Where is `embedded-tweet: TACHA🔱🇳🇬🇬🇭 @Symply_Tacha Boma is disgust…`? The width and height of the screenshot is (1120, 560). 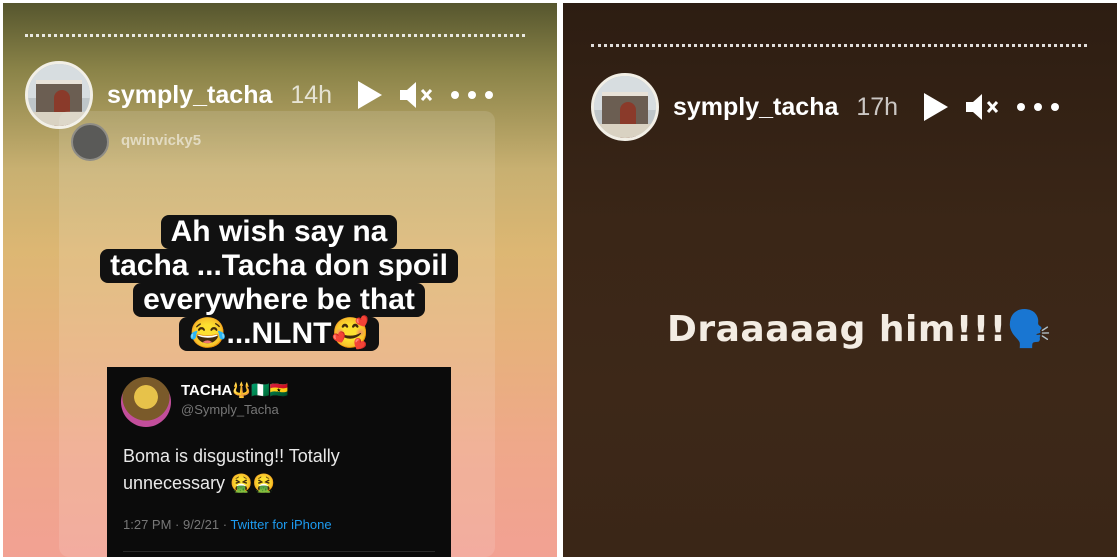
embedded-tweet: TACHA🔱🇳🇬🇬🇭 @Symply_Tacha Boma is disgust… is located at coordinates (279, 462).